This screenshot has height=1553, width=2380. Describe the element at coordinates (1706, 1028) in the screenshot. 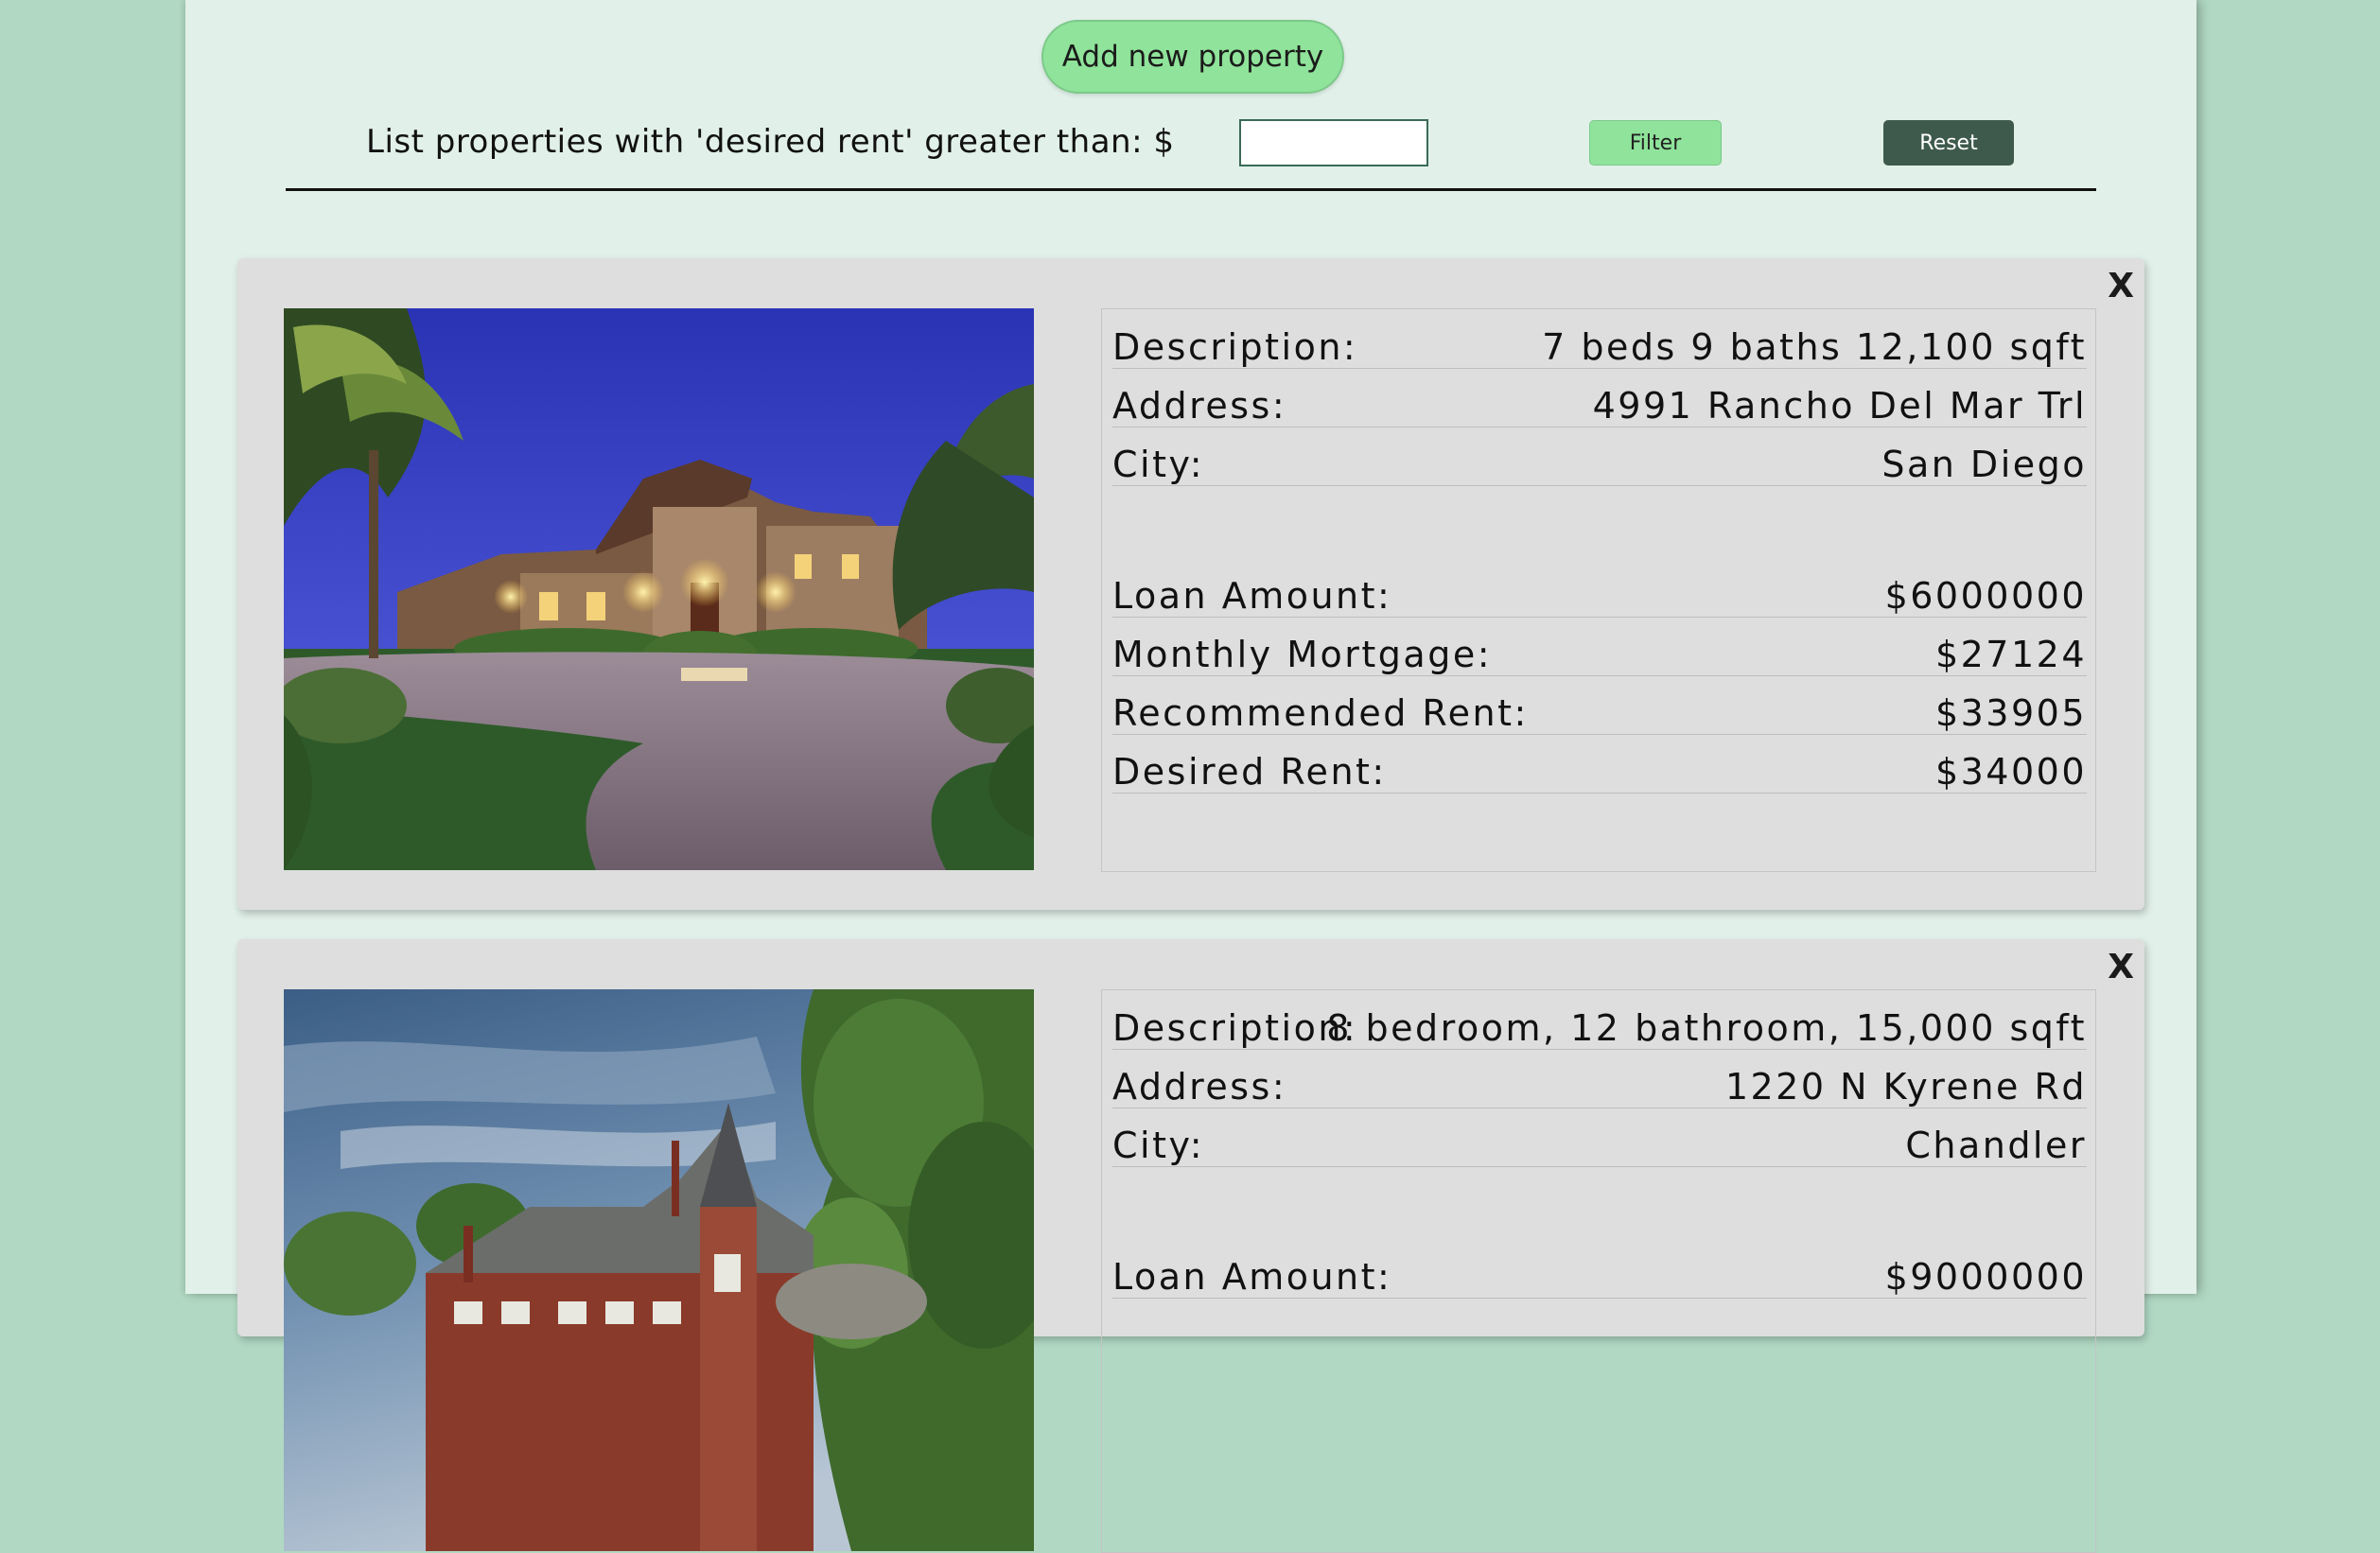

I see `description-value: 8 bedroom, 12 bathroom, 15,000 sqft` at that location.